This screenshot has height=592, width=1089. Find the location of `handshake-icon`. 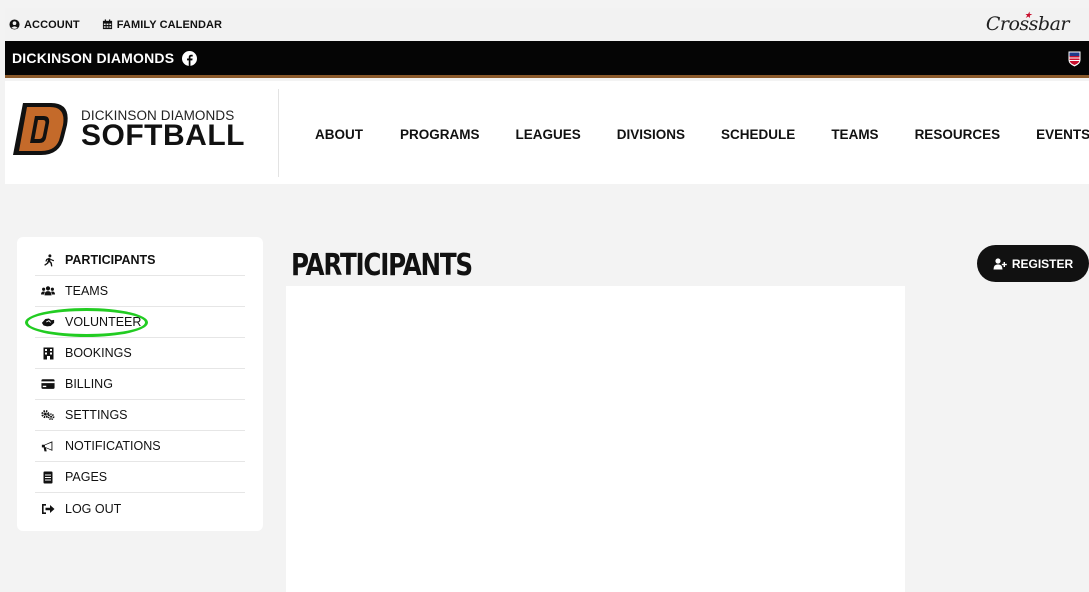

handshake-icon is located at coordinates (48, 322).